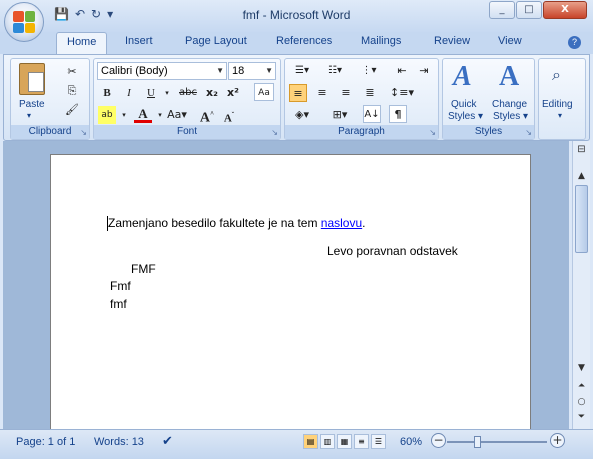  I want to click on quick-styles-icon: A, so click(462, 77).